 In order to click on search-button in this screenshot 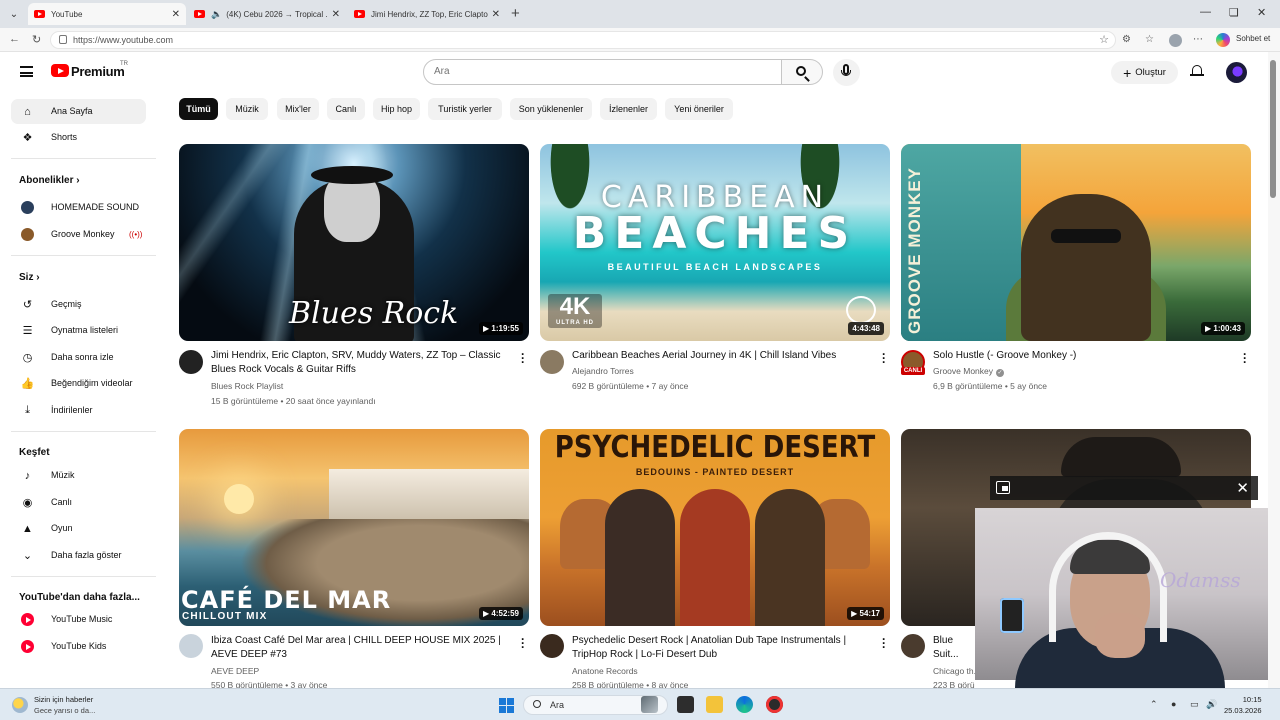, I will do `click(802, 72)`.